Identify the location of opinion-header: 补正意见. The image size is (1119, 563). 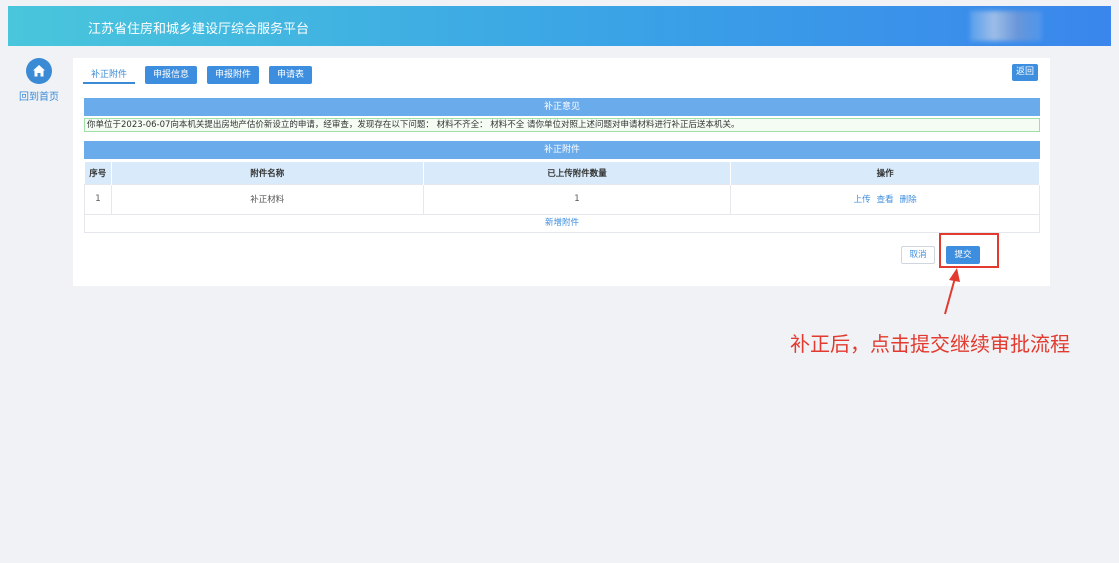
(562, 107).